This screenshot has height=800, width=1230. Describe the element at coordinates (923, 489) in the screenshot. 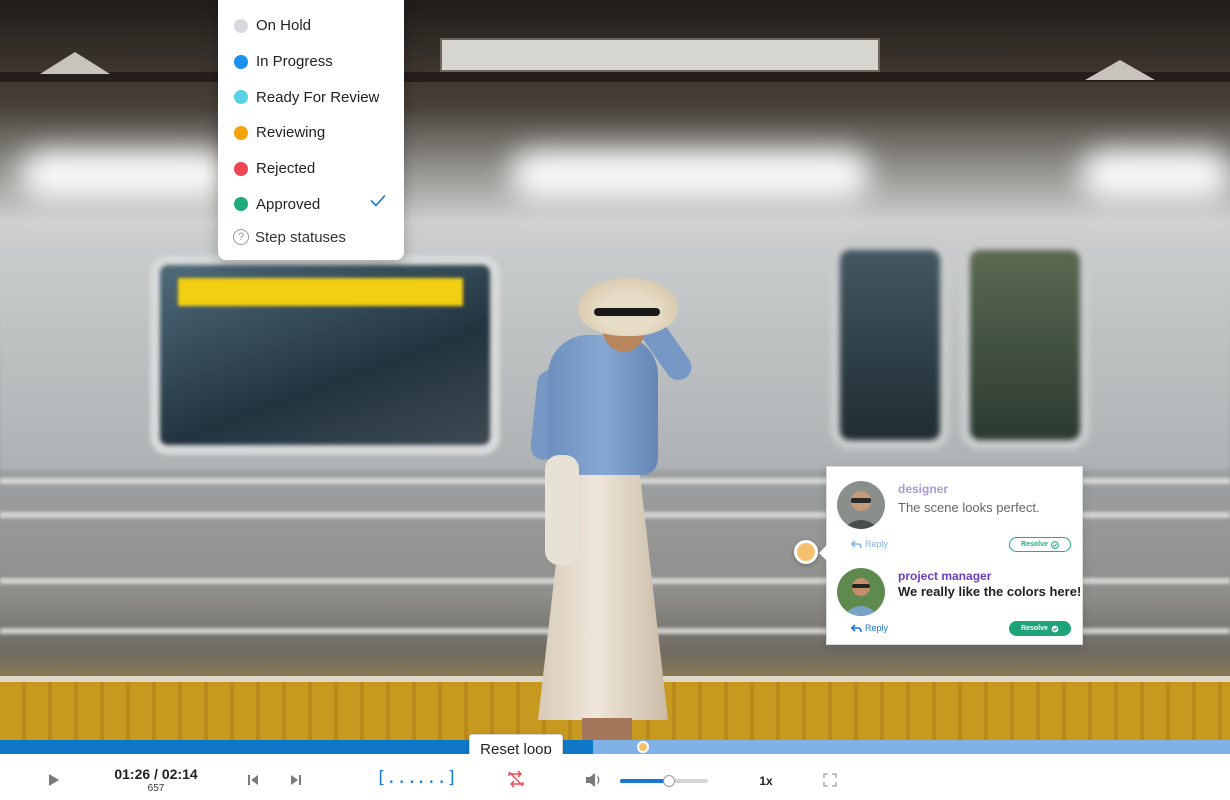

I see `comment-author: designer` at that location.